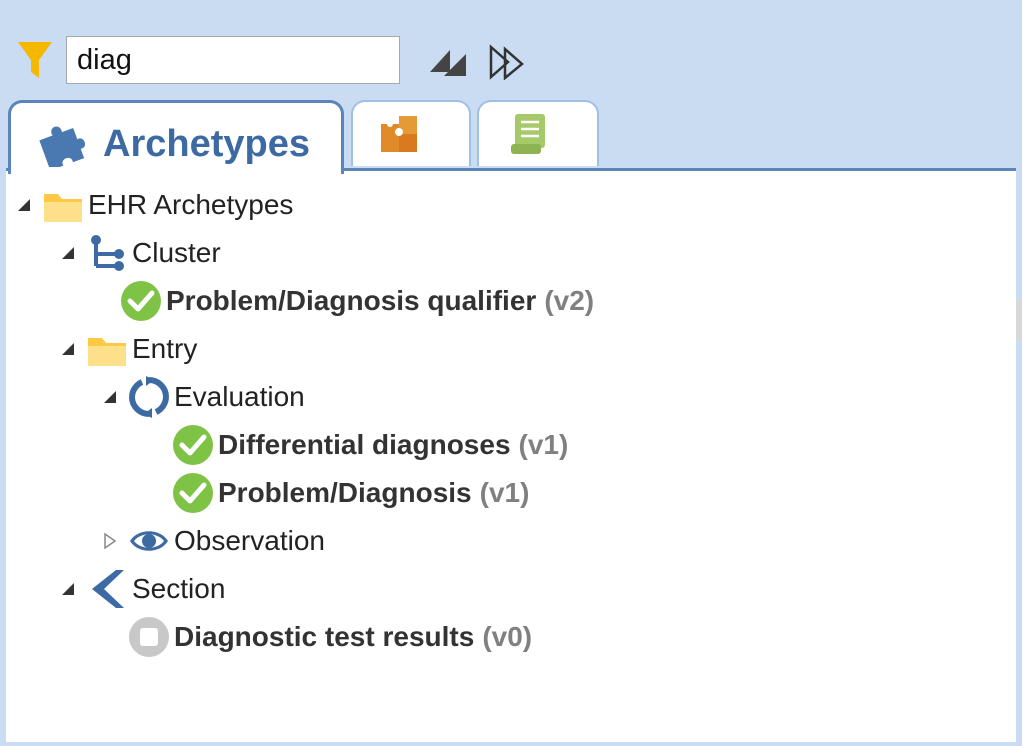 The width and height of the screenshot is (1022, 746). I want to click on tree-node-ehr-archetypes: EHR Archetypes, so click(154, 205).